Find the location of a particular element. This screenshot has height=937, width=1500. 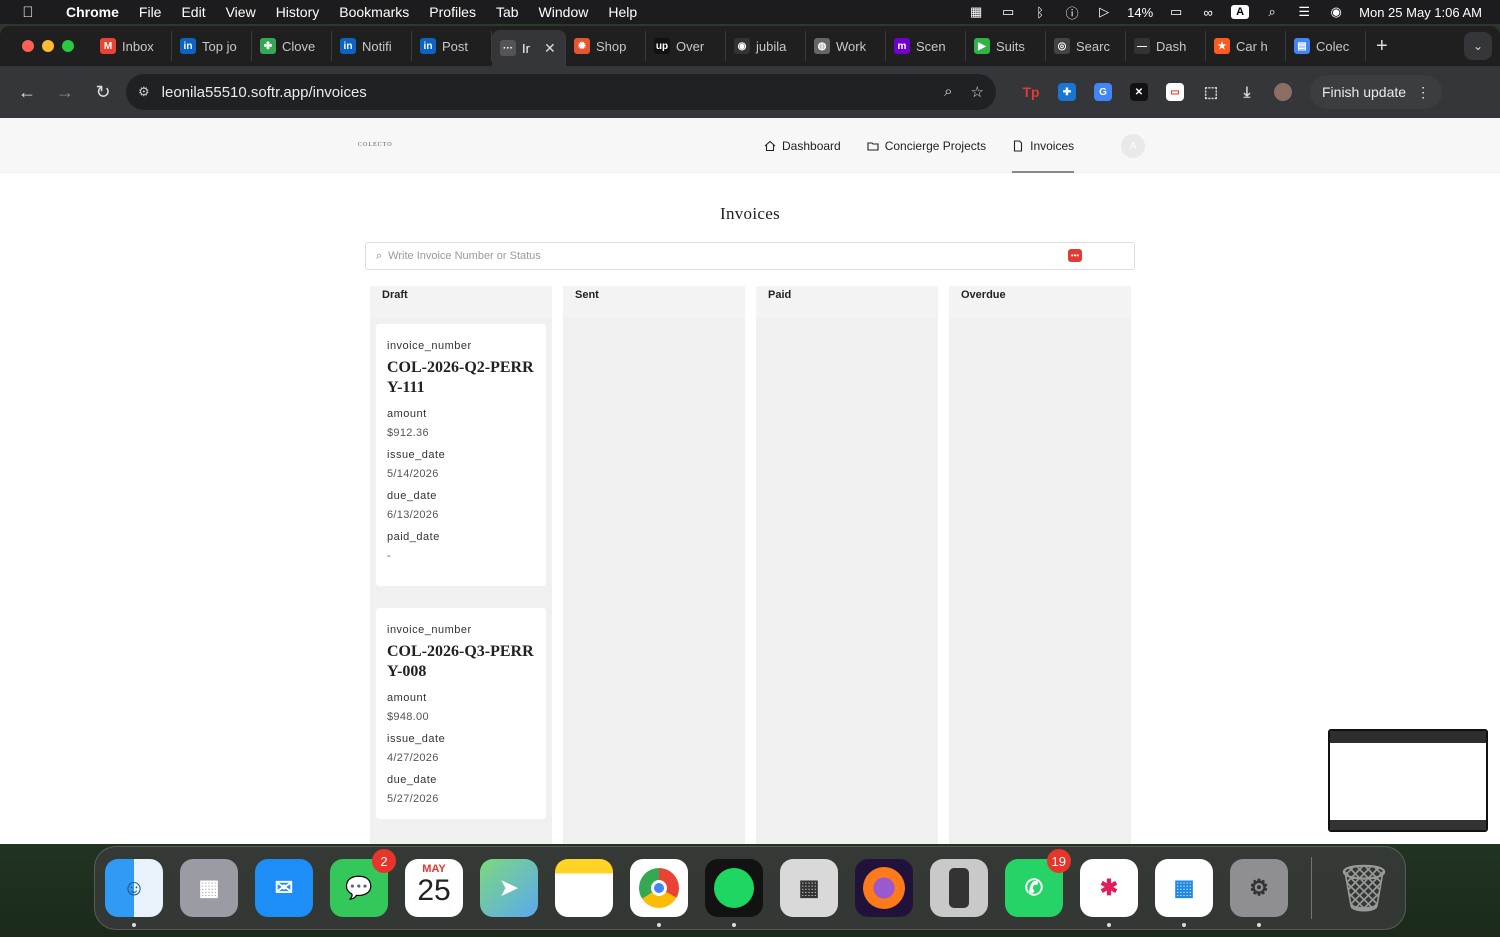

launchpad-icon: ▦ is located at coordinates (209, 888).